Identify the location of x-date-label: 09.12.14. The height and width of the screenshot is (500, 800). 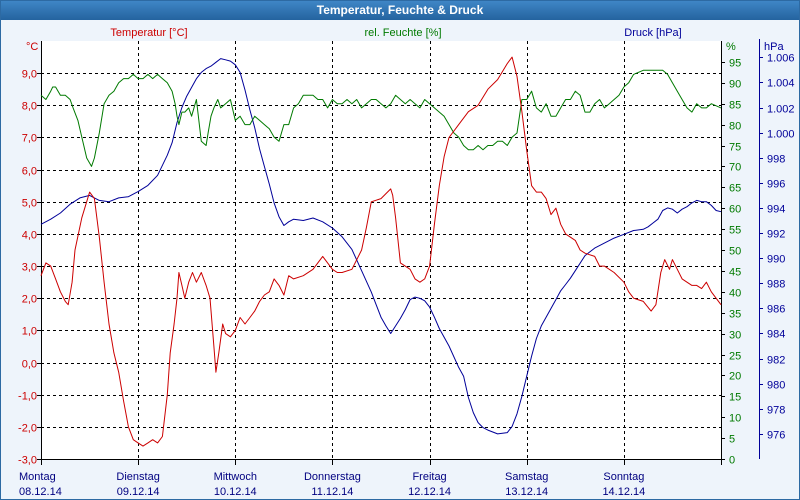
(138, 492).